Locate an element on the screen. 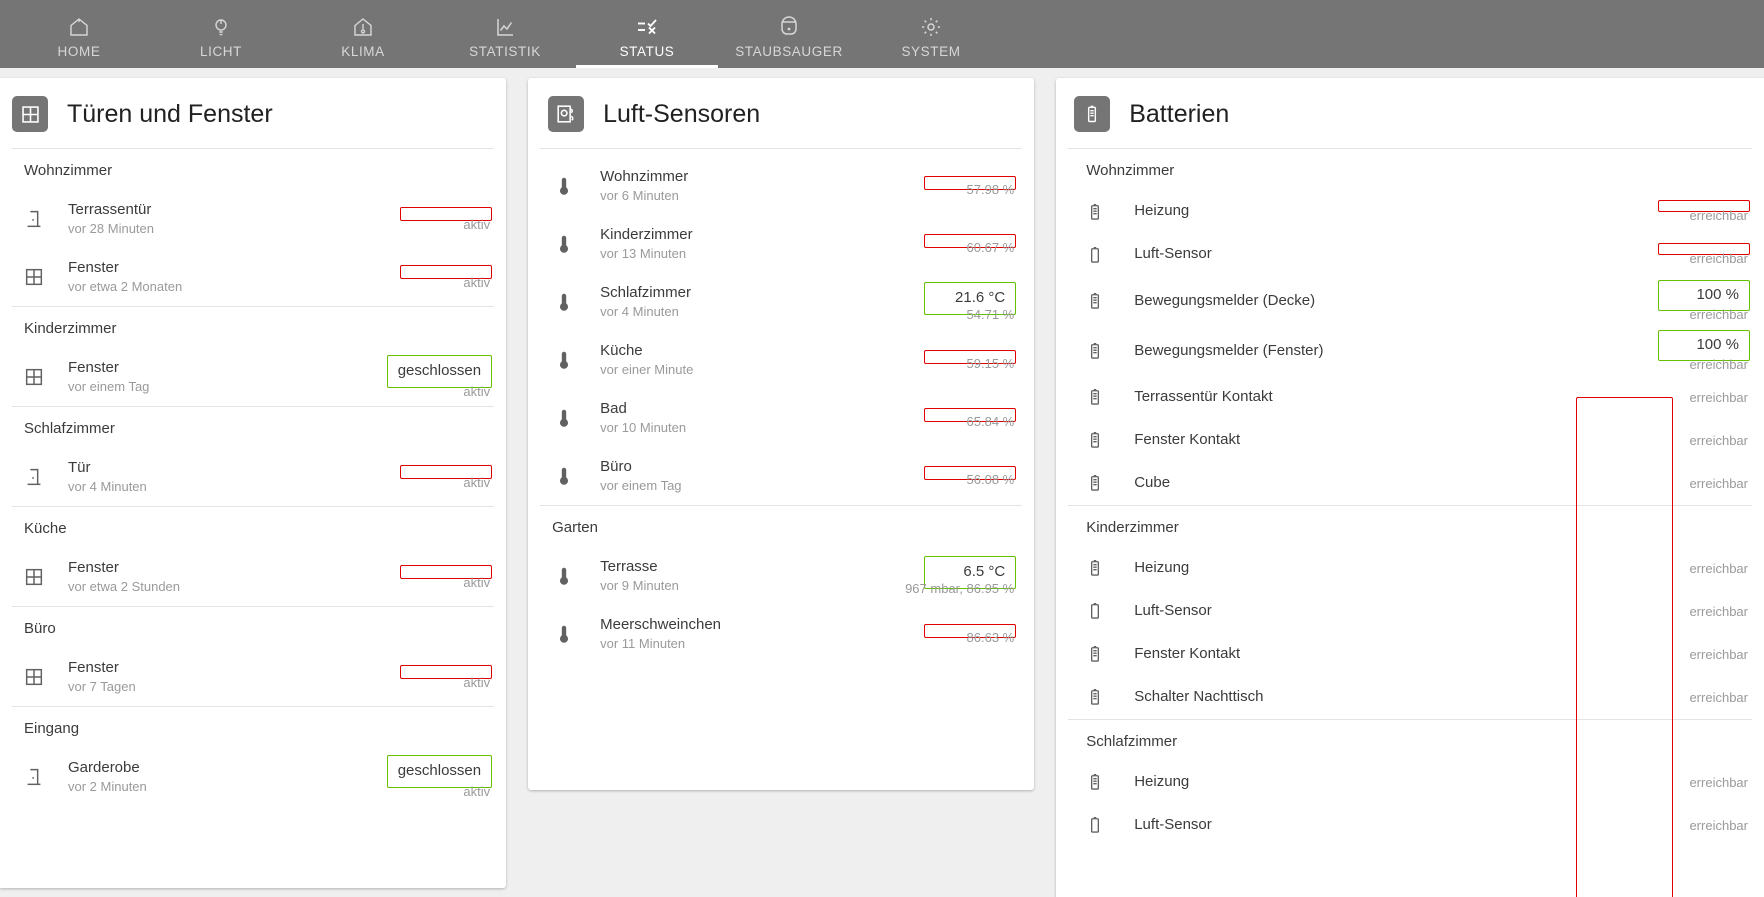 This screenshot has width=1764, height=897. list-item: Büro vor einem Tag 56.08 % is located at coordinates (781, 476).